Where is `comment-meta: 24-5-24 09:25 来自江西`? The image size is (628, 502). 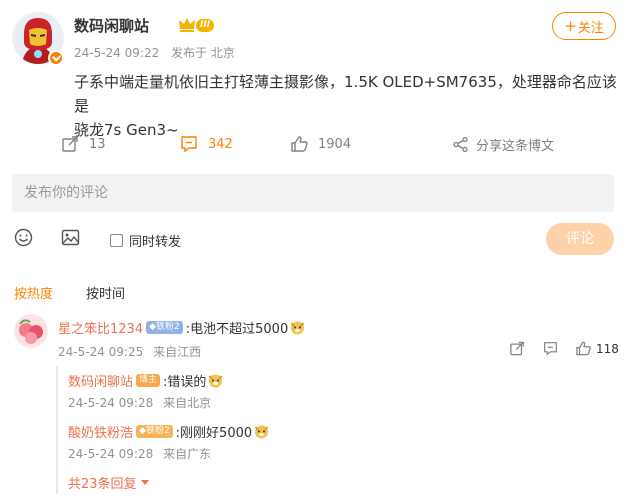
comment-meta: 24-5-24 09:25 来自江西 is located at coordinates (129, 351).